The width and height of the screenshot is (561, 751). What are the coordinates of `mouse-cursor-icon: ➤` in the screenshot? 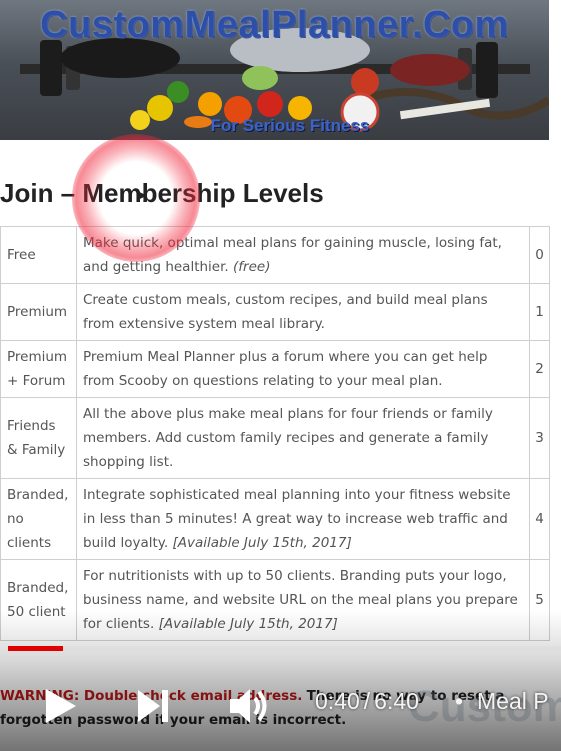 It's located at (142, 196).